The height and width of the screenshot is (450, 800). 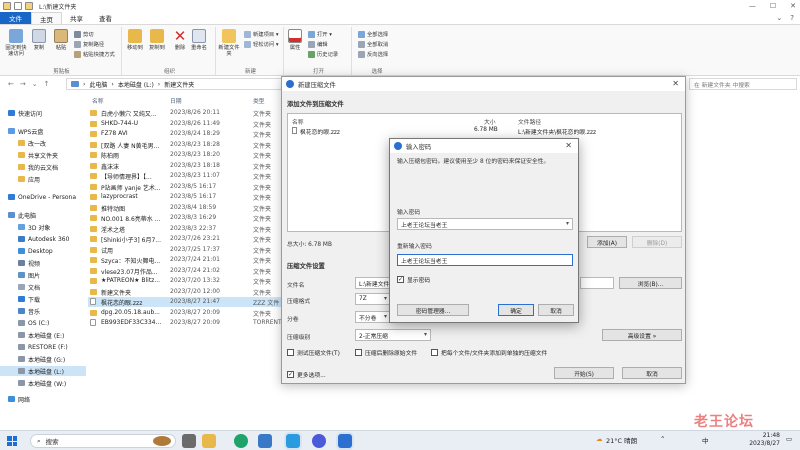 What do you see at coordinates (35, 251) in the screenshot?
I see `sidebar-item-desktop: Desktop` at bounding box center [35, 251].